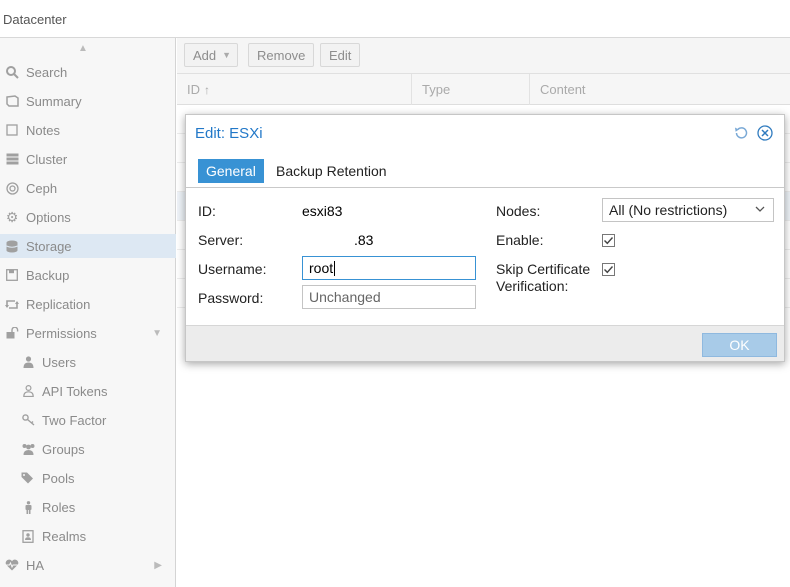 The width and height of the screenshot is (790, 587). I want to click on id-value: esxi83, so click(322, 211).